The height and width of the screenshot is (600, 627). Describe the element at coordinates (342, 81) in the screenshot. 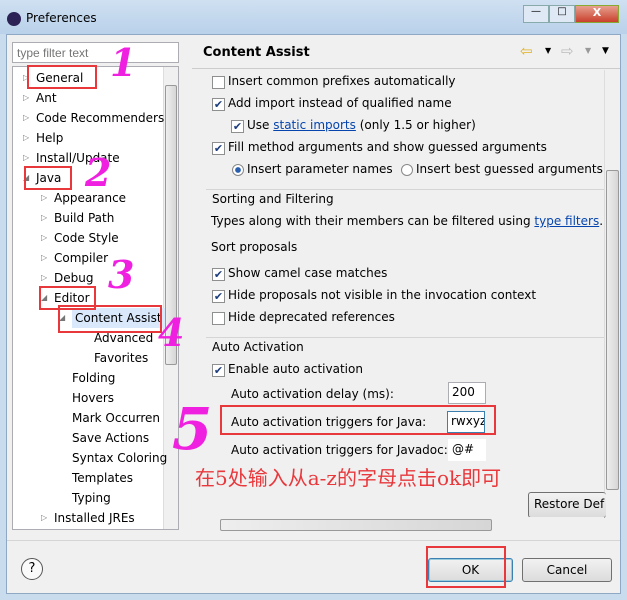

I see `option-label-prefixes: Insert common prefixes automatically` at that location.